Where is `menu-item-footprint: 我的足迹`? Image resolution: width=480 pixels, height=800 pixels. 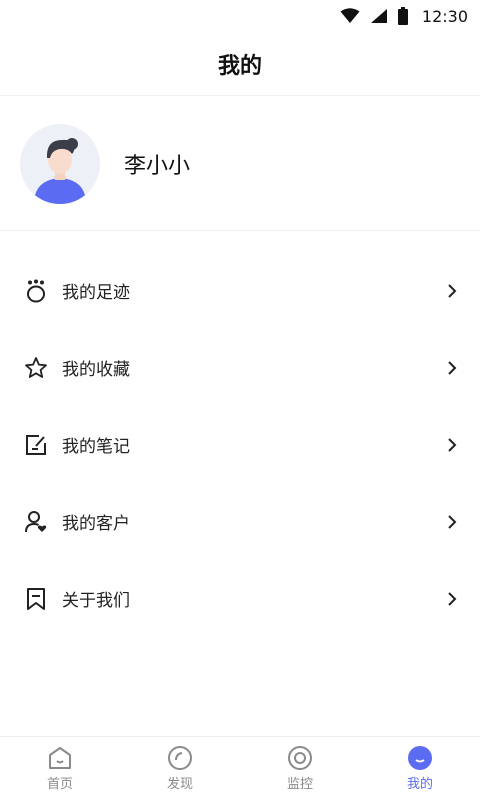
menu-item-footprint: 我的足迹 is located at coordinates (240, 290).